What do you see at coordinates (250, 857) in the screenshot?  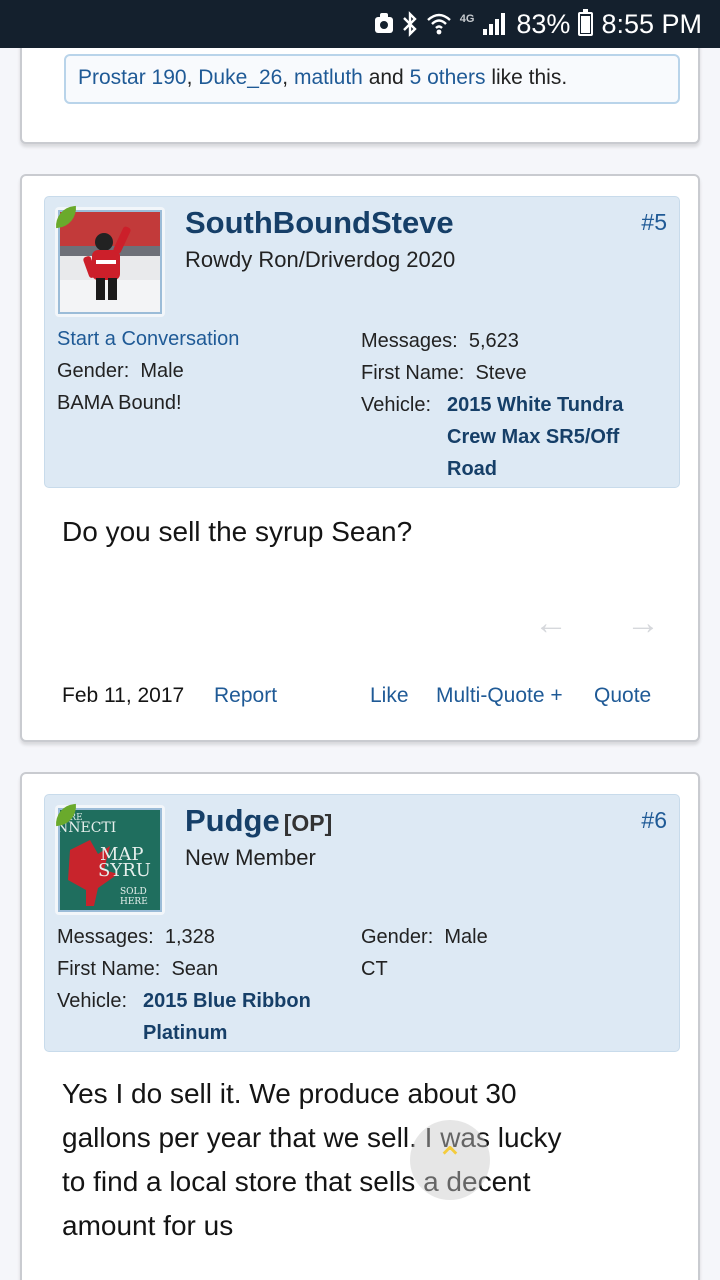 I see `user-title: New Member` at bounding box center [250, 857].